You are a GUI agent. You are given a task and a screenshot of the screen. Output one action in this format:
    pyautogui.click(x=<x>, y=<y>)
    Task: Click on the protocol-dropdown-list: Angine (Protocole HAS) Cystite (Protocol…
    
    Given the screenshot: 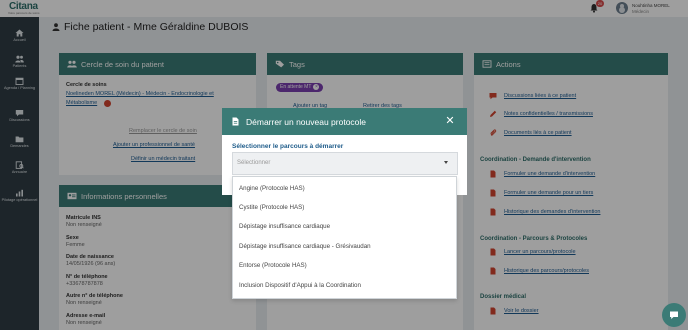 What is the action you would take?
    pyautogui.click(x=344, y=237)
    